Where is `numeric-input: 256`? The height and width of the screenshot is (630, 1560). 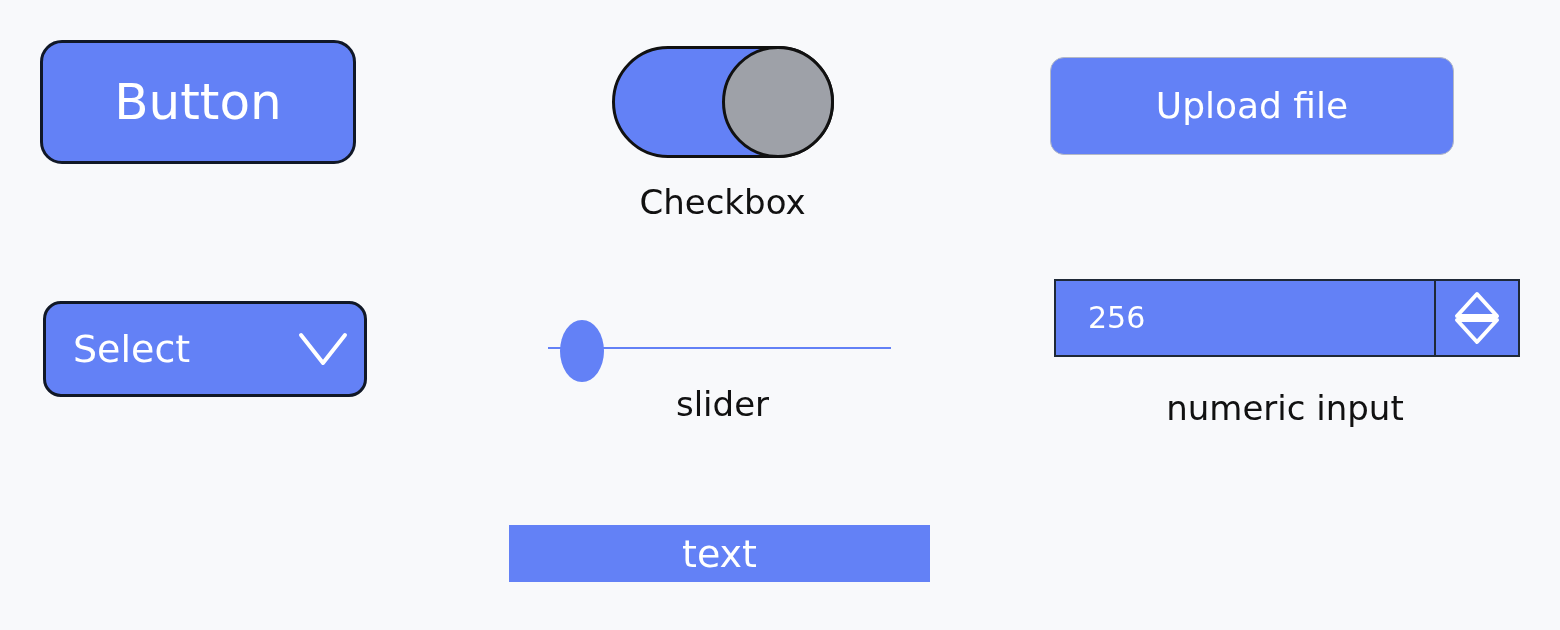 numeric-input: 256 is located at coordinates (1287, 318).